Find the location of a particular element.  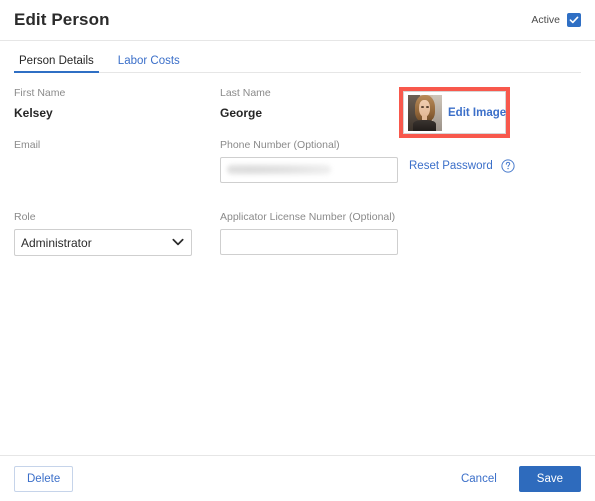

tab-person-details: Person Details is located at coordinates (56, 64).